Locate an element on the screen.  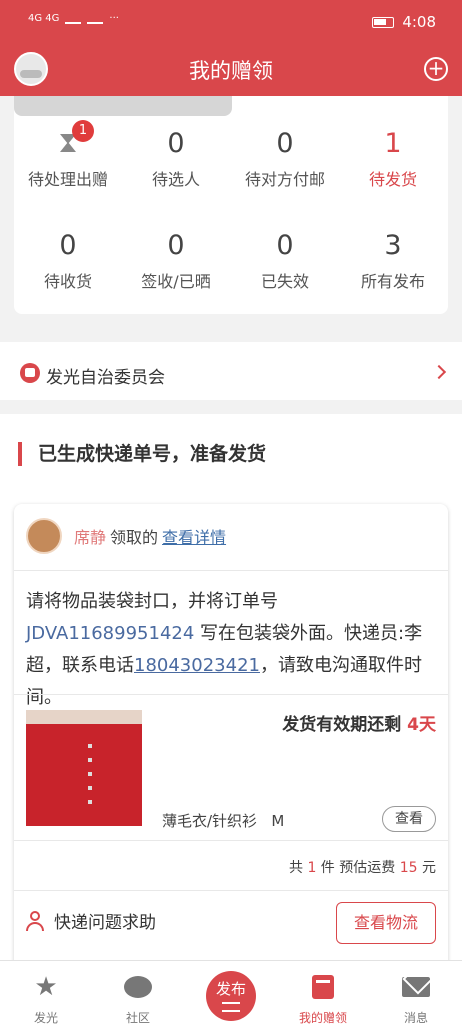
publish-button: 发布 is located at coordinates (231, 996).